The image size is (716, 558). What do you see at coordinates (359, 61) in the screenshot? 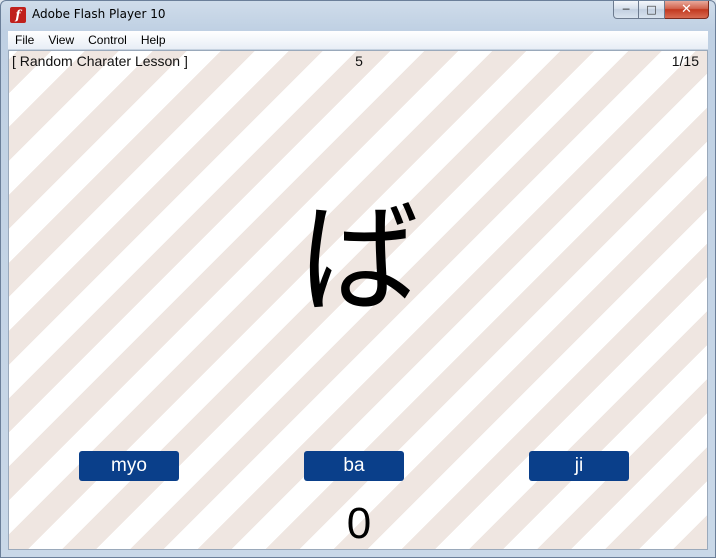
I see `lesson-level: 5` at bounding box center [359, 61].